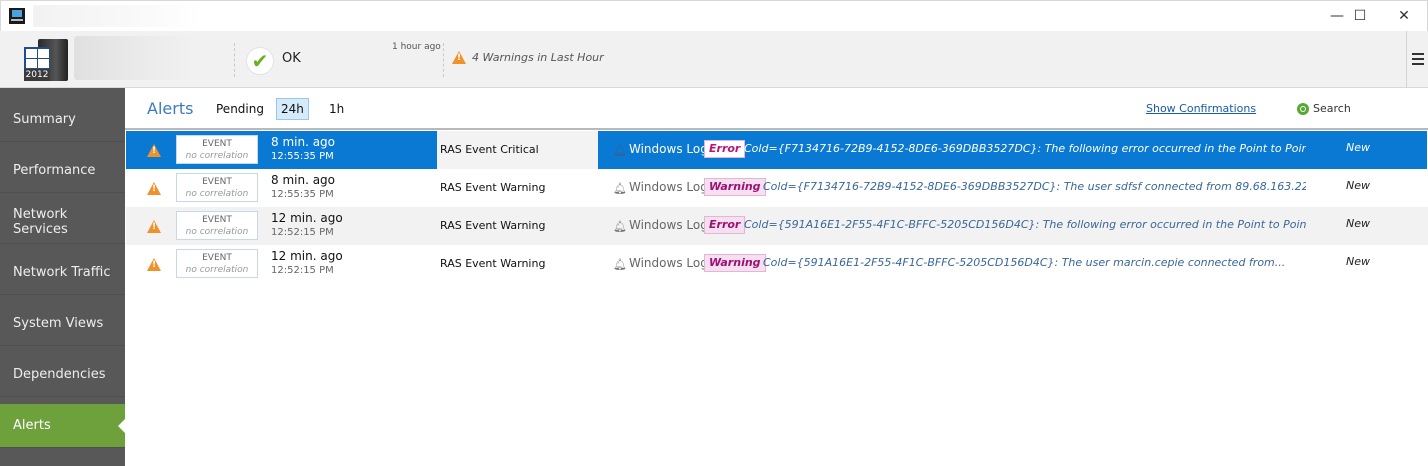 The image size is (1428, 466). What do you see at coordinates (1404, 16) in the screenshot?
I see `close-button: ✕` at bounding box center [1404, 16].